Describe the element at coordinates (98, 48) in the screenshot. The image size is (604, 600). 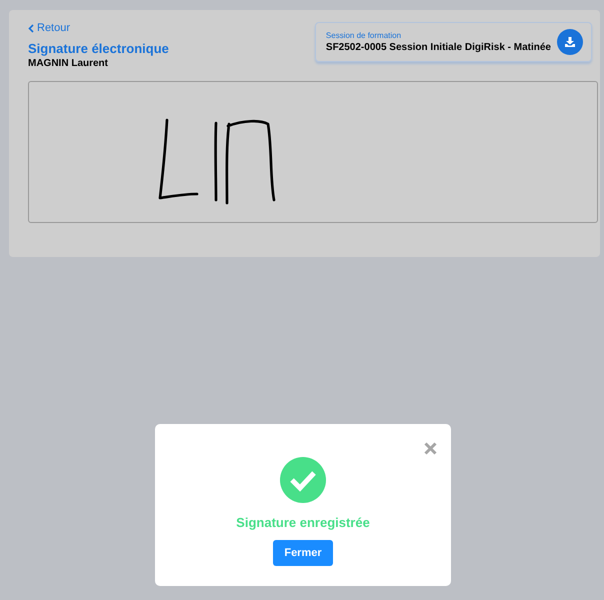
I see `page-title: Signature électronique` at that location.